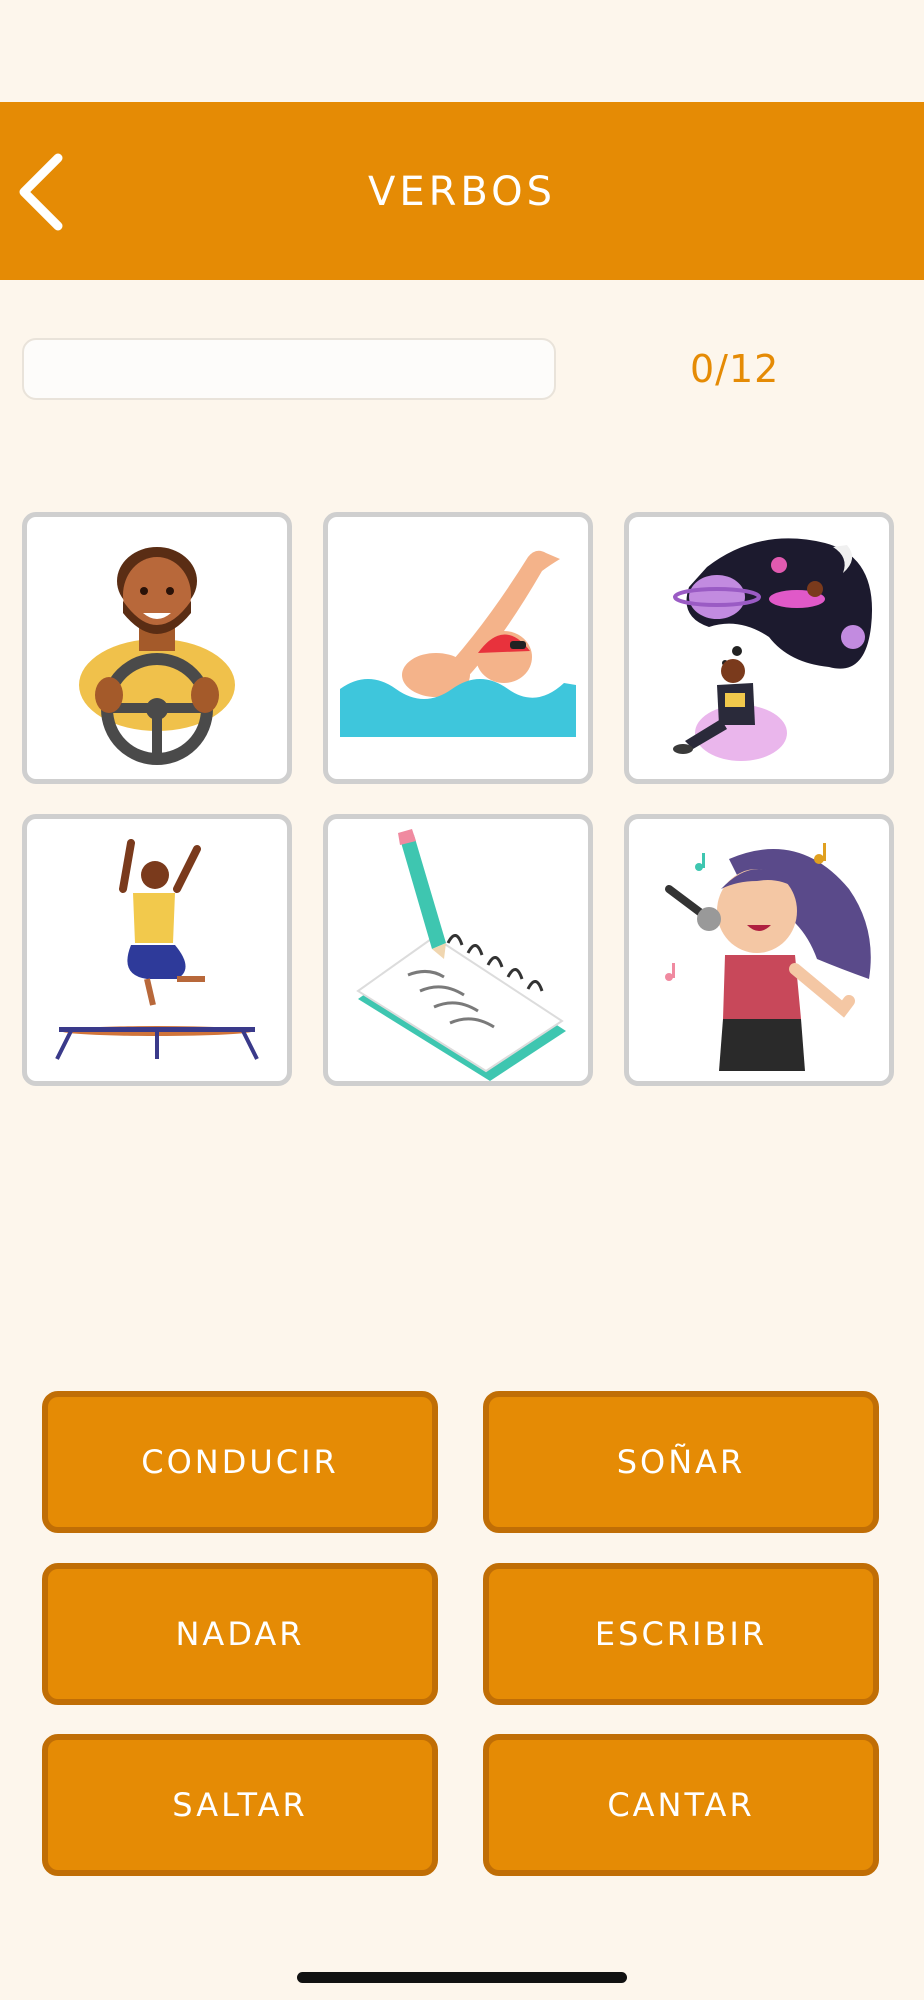 The height and width of the screenshot is (2000, 924). What do you see at coordinates (681, 1805) in the screenshot?
I see `answer-button-cantar: CANTAR` at bounding box center [681, 1805].